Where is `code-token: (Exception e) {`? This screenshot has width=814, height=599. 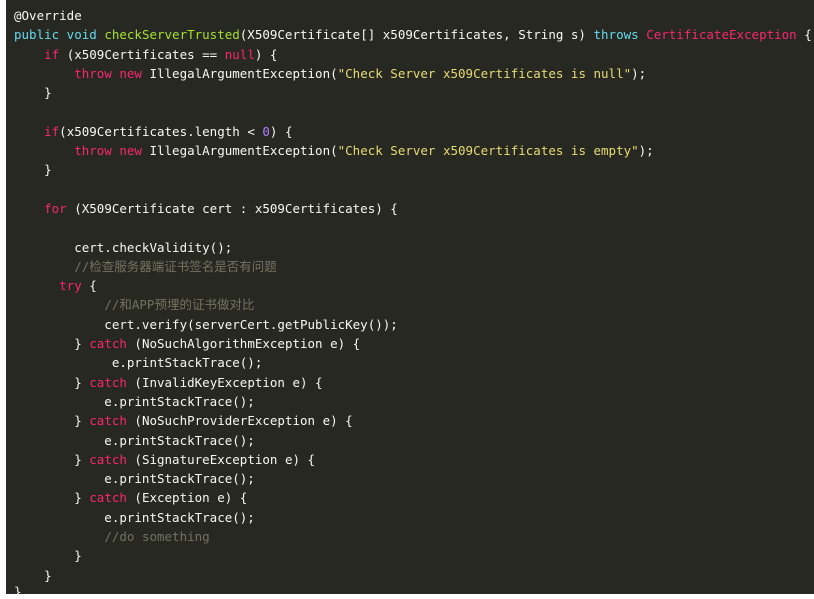 code-token: (Exception e) { is located at coordinates (187, 498).